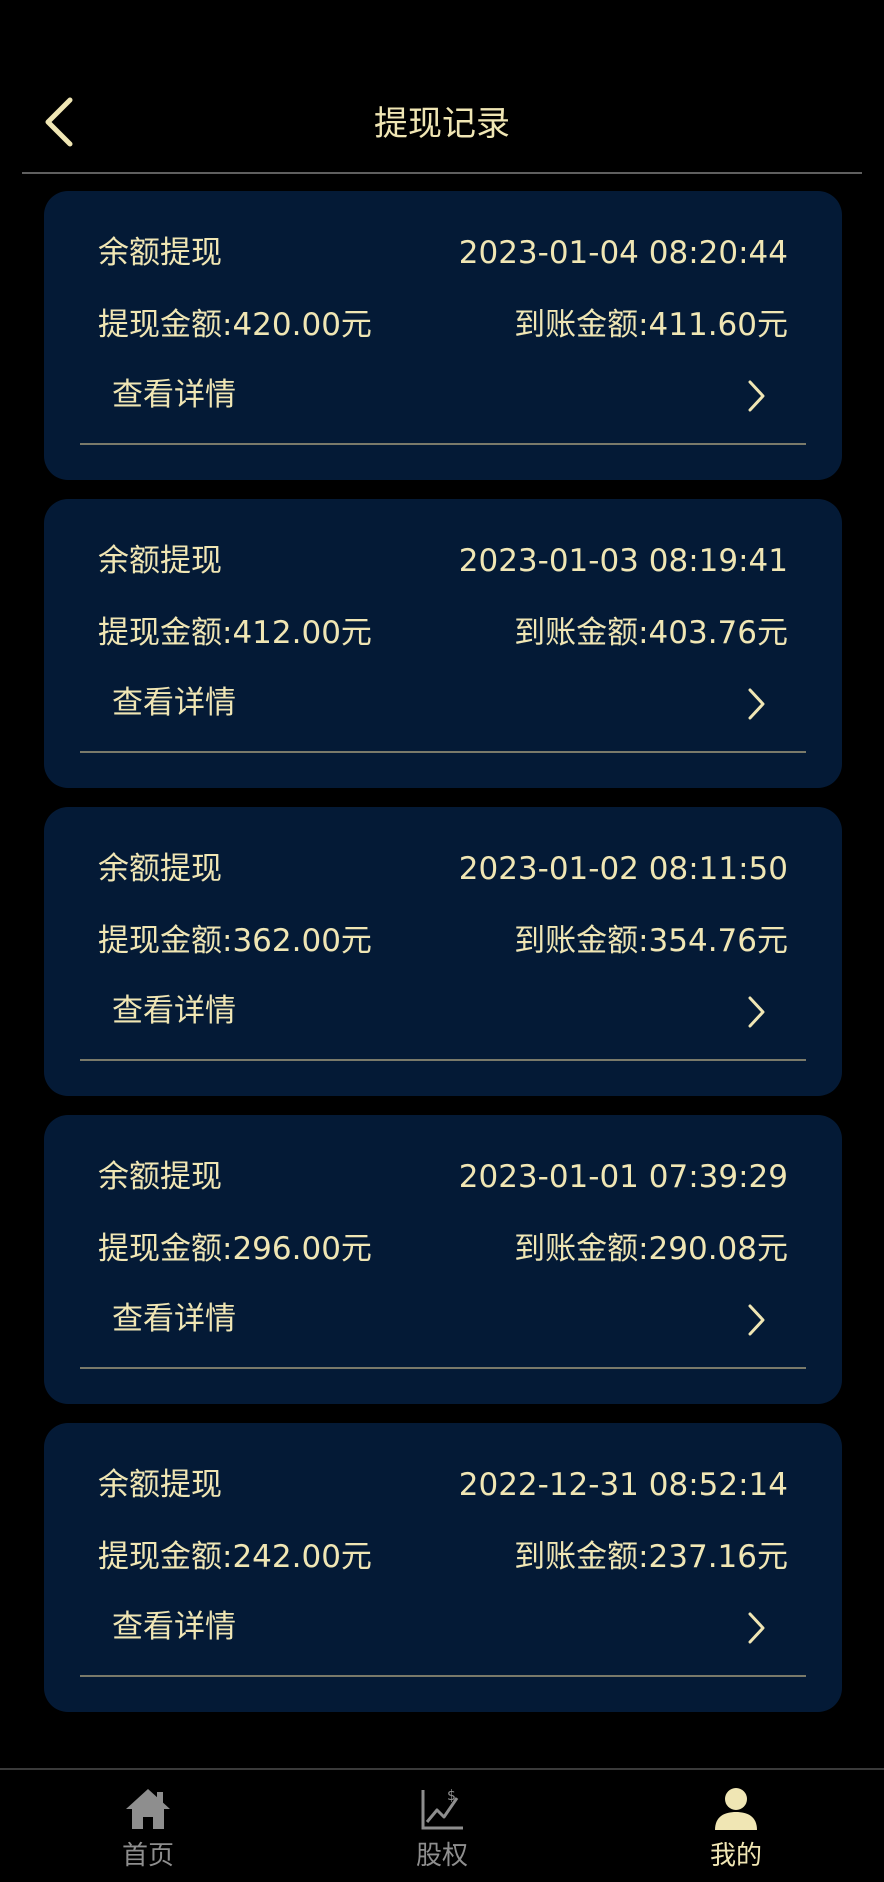 The image size is (884, 1882). What do you see at coordinates (651, 325) in the screenshot?
I see `credited-amount: 到账金额:411.60元` at bounding box center [651, 325].